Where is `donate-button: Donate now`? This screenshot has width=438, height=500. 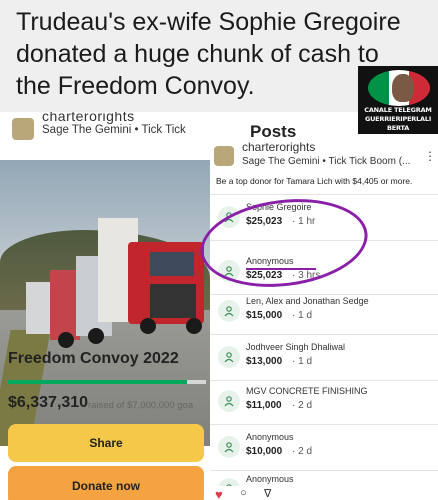
donate-button: Donate now is located at coordinates (106, 483).